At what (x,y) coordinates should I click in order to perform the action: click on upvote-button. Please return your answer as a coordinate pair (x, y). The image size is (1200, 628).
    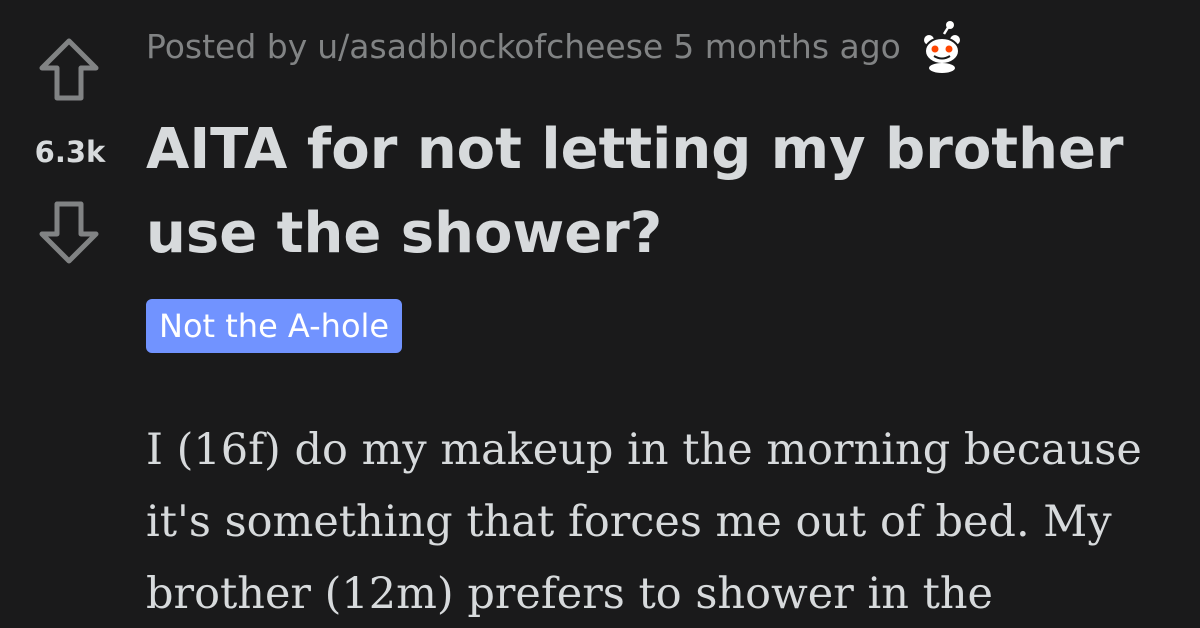
    Looking at the image, I should click on (69, 69).